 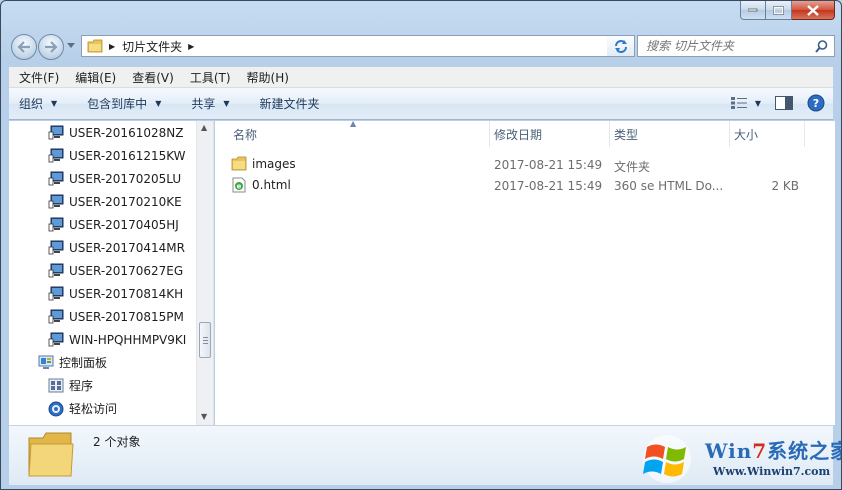 I want to click on column-headers: ▲ 名称 修改日期 类型 大小, so click(x=525, y=133).